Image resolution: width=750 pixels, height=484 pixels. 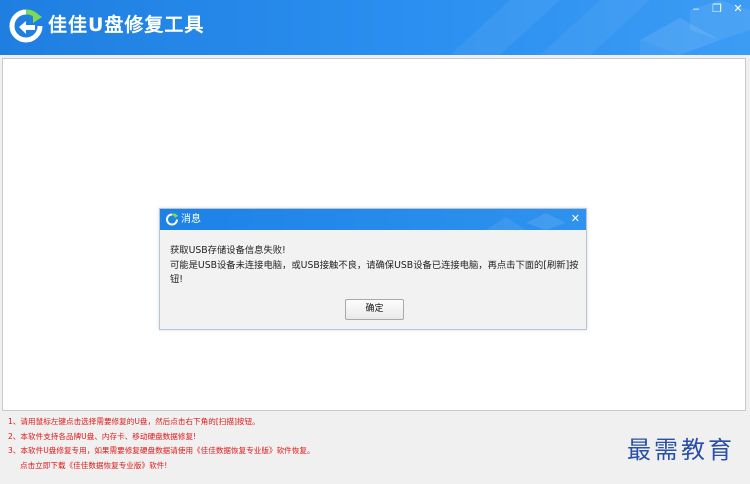 I want to click on refresh-logo-icon, so click(x=172, y=219).